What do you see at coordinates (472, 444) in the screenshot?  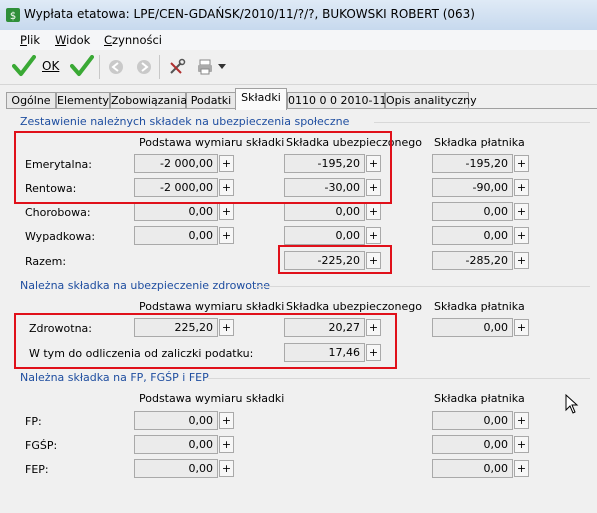 I see `field-fgsp-payer: 0,00` at bounding box center [472, 444].